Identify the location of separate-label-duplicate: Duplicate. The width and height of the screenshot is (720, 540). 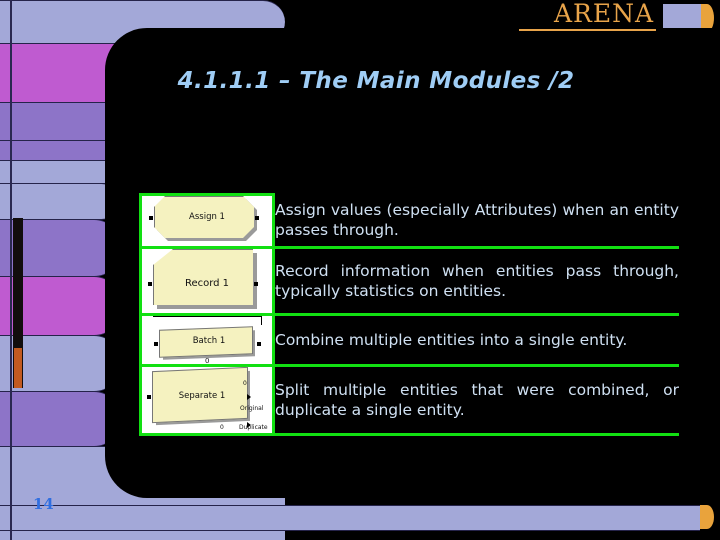
(253, 427).